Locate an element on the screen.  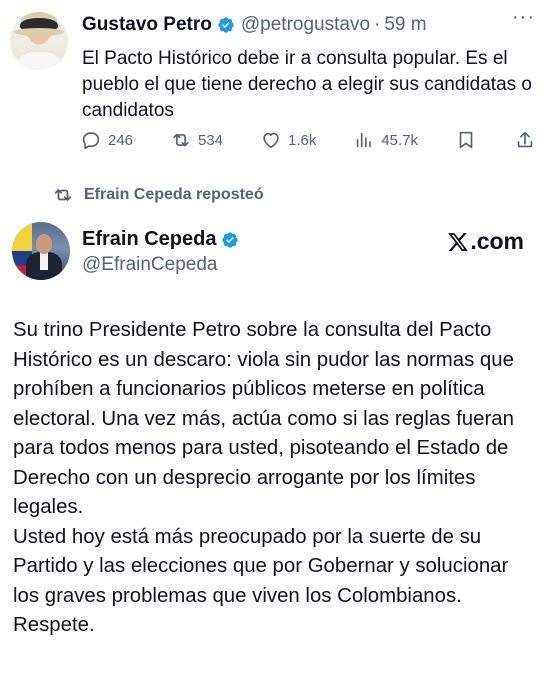
x-com-watermark: .com is located at coordinates (485, 241).